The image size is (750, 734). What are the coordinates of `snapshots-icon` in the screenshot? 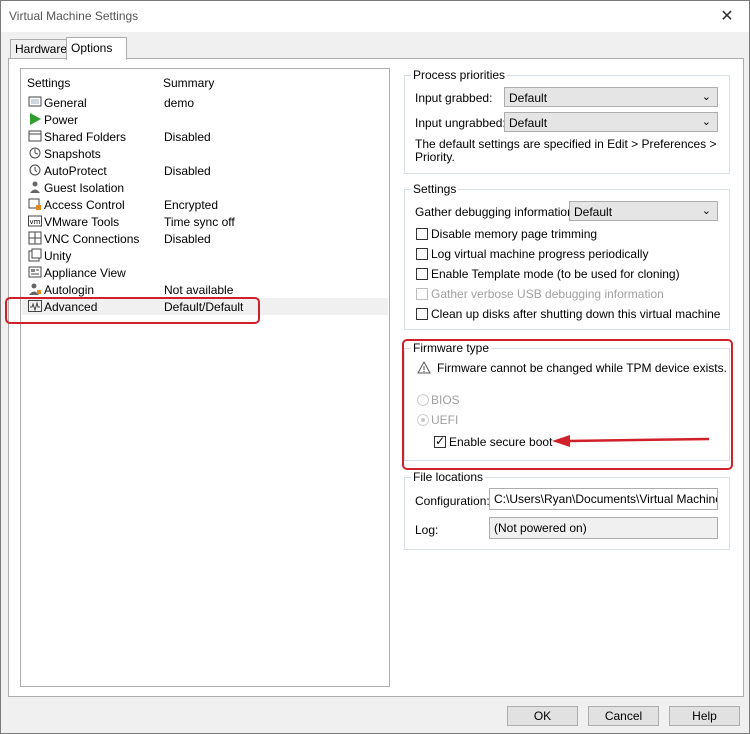 It's located at (35, 153).